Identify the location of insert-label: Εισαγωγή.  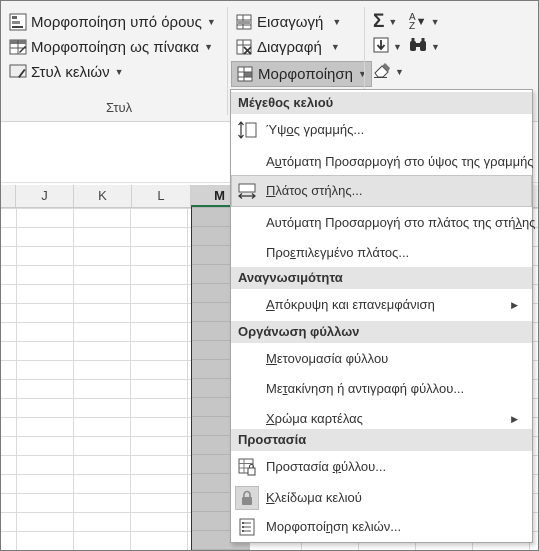
(290, 22).